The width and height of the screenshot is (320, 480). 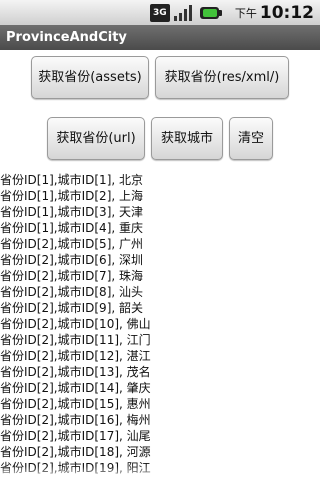 I want to click on get-provinces-url-button: 获取省份(url), so click(x=96, y=138).